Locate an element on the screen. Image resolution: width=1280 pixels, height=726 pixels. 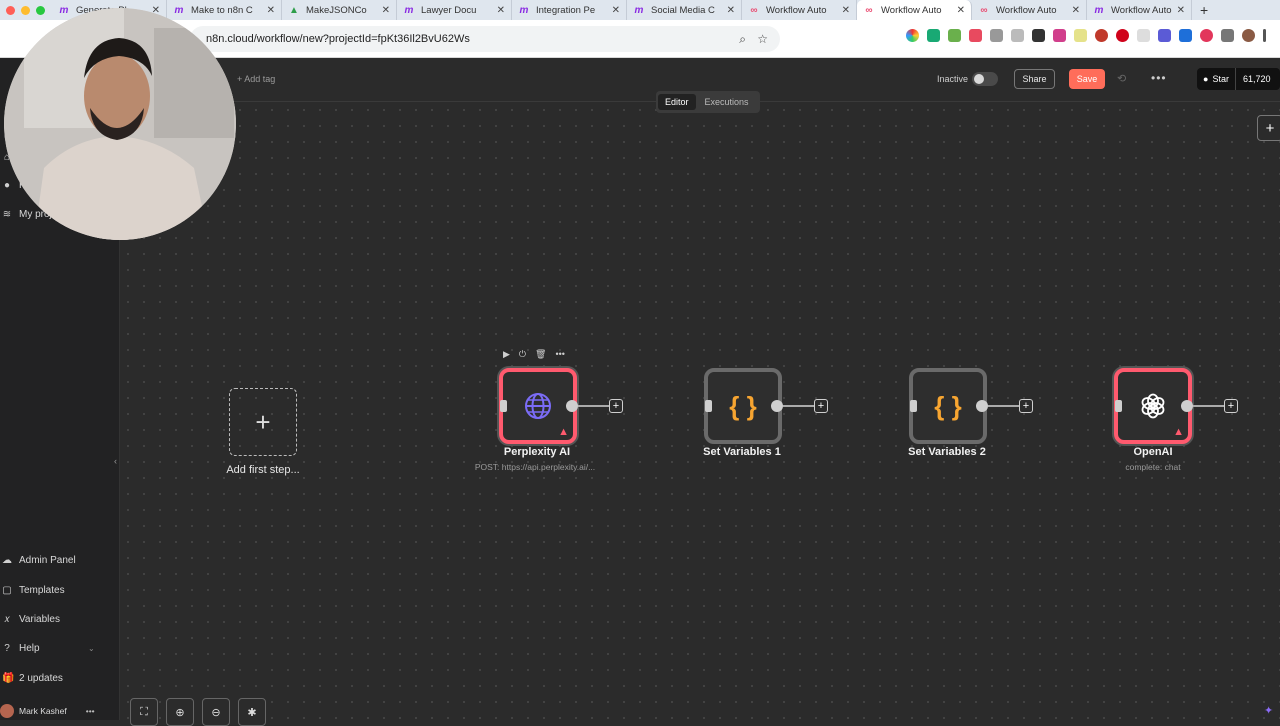
node-toolbar: ▶ ⏻ 🗑 ••• is located at coordinates (534, 354).